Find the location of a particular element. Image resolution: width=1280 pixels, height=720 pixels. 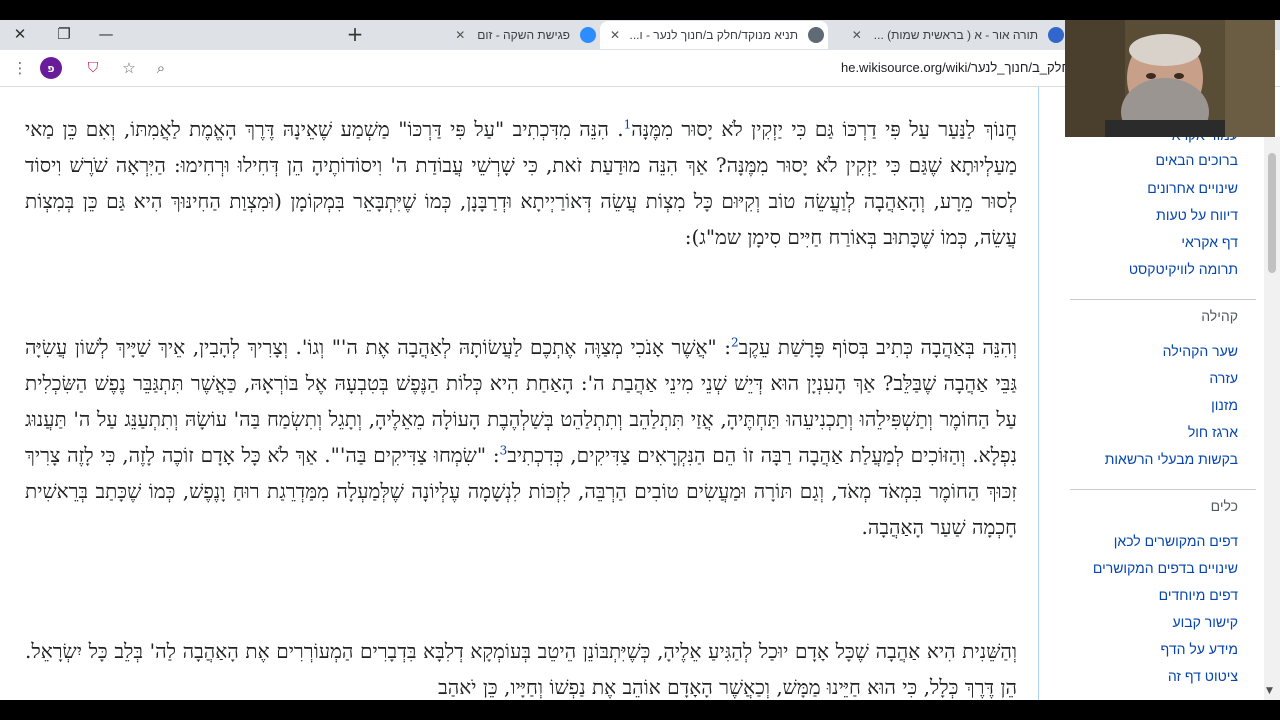

webcam-video-overlay is located at coordinates (1170, 78).